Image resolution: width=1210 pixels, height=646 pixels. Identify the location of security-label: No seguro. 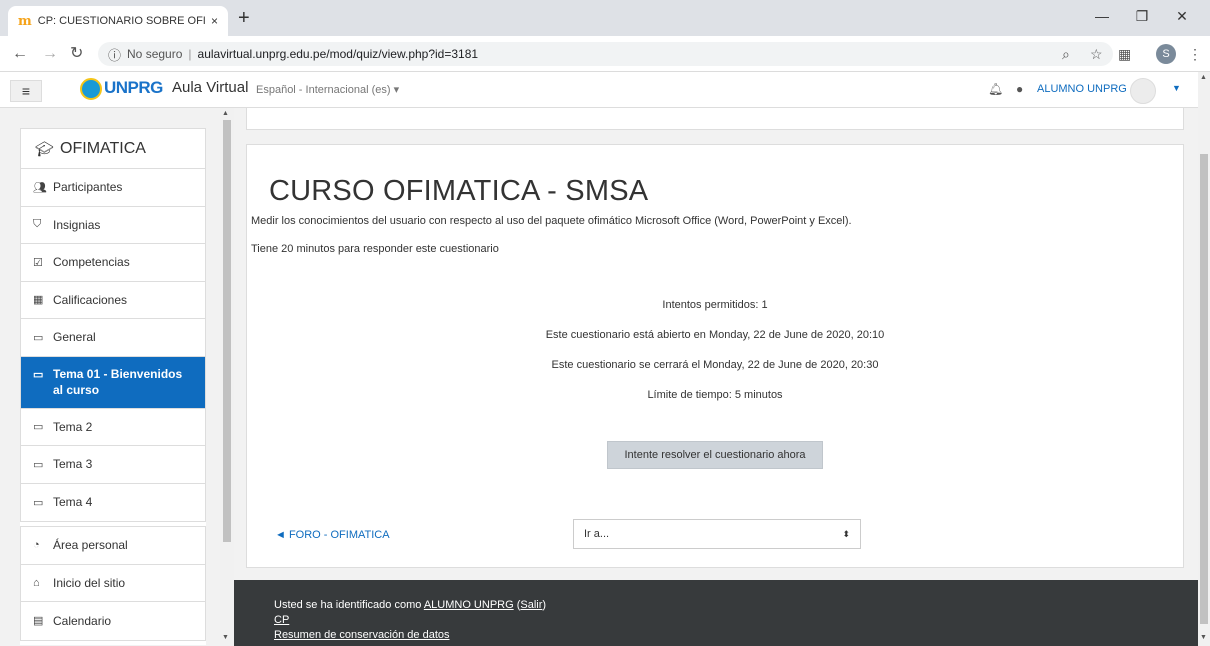
(155, 54).